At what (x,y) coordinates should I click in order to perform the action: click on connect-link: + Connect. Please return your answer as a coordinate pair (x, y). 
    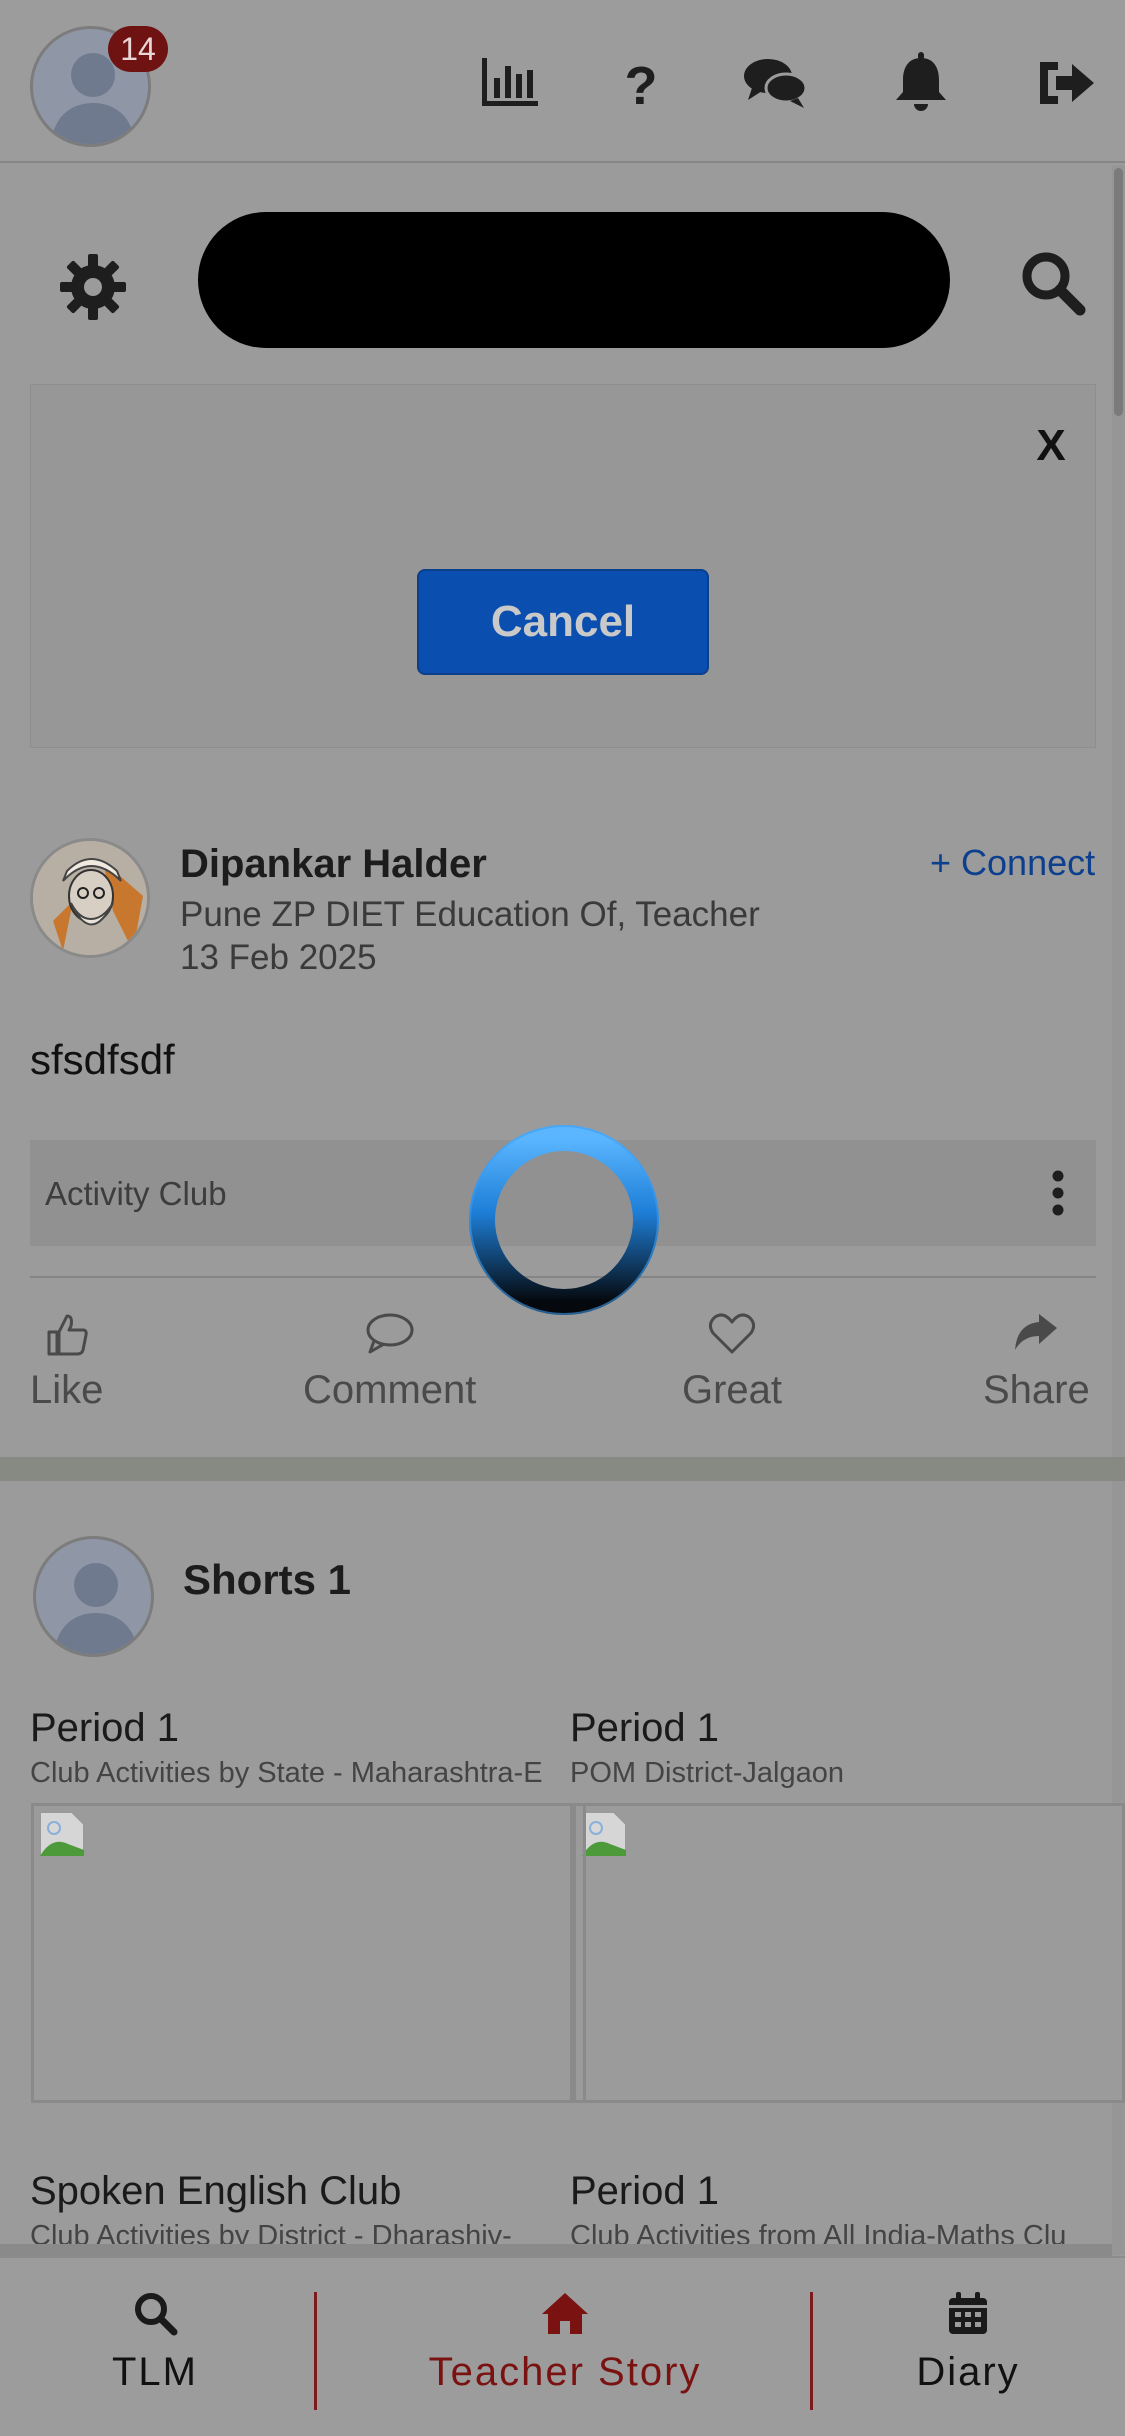
    Looking at the image, I should click on (1012, 863).